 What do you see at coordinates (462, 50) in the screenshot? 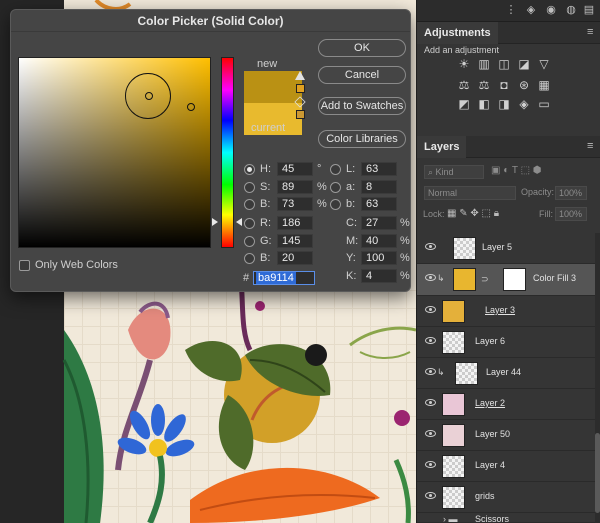
I see `add-adjustment-label: Add an adjustment` at bounding box center [462, 50].